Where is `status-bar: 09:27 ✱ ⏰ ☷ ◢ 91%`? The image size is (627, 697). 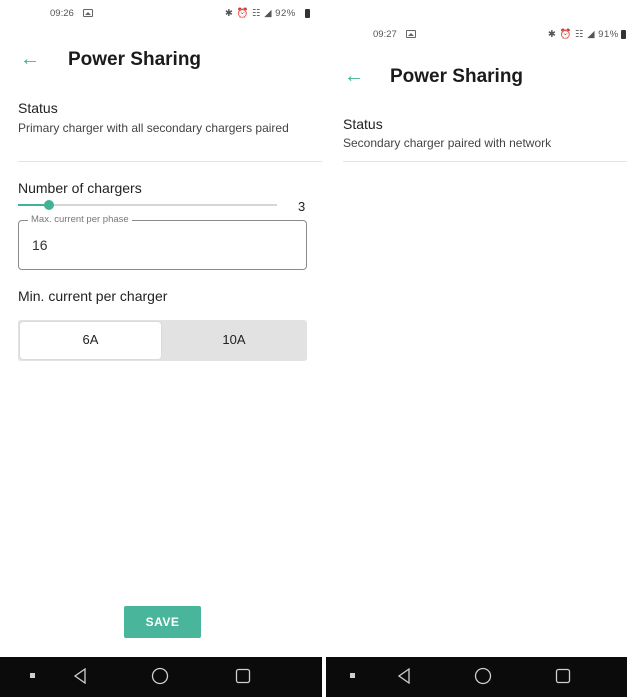
status-bar: 09:27 ✱ ⏰ ☷ ◢ 91% is located at coordinates (476, 41).